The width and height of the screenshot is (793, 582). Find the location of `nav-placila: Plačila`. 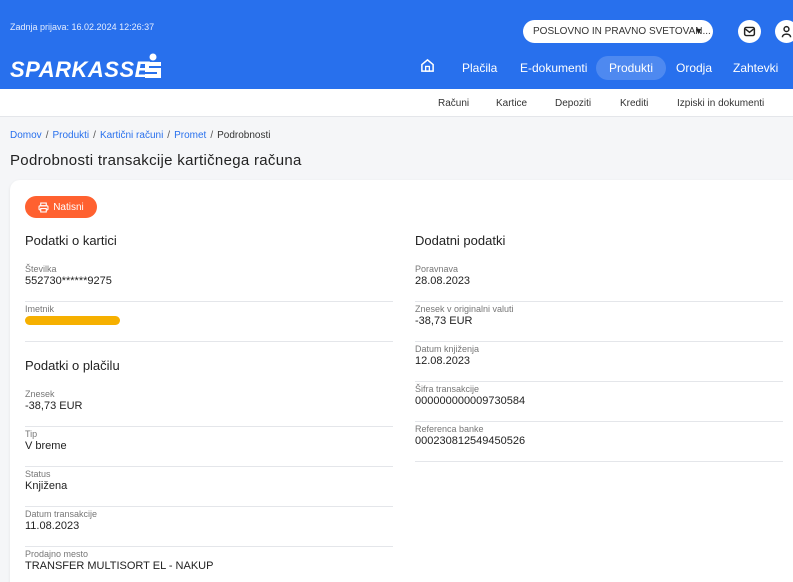

nav-placila: Plačila is located at coordinates (479, 68).